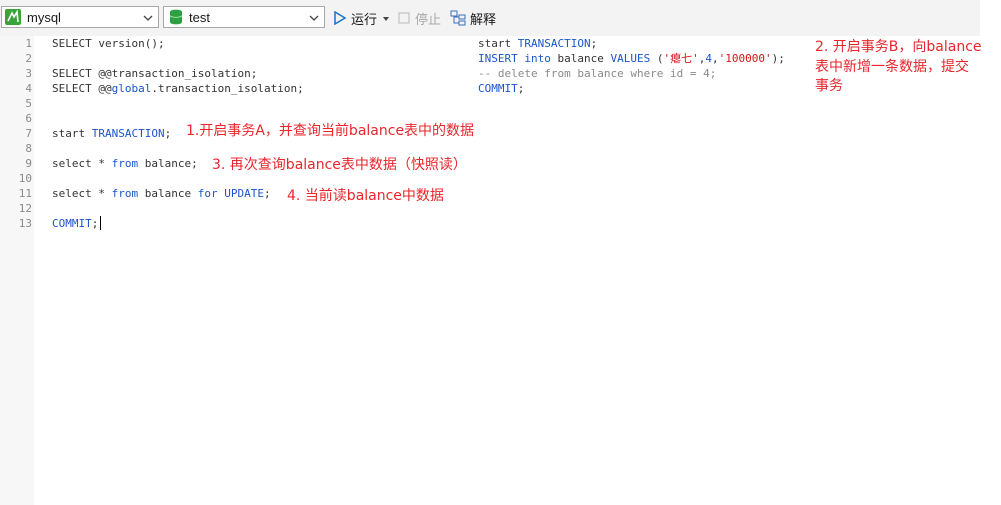 The image size is (1001, 505). I want to click on code-line-13: COMMIT;, so click(75, 223).